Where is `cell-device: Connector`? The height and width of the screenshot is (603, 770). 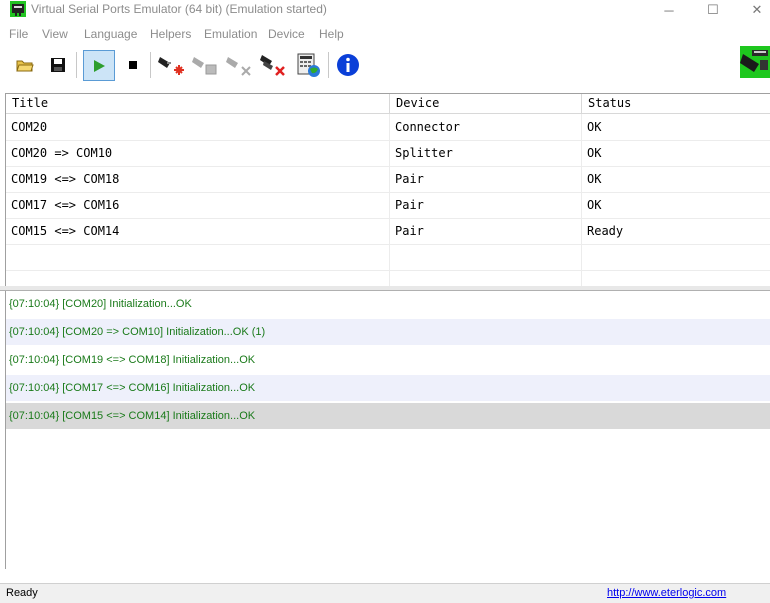 cell-device: Connector is located at coordinates (486, 127).